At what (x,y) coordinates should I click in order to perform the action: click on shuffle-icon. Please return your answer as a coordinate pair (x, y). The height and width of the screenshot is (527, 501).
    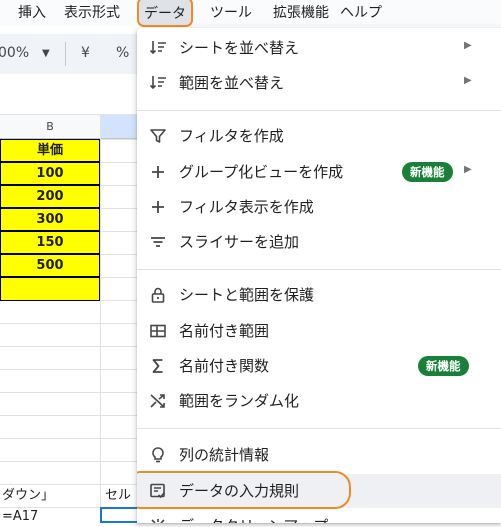
    Looking at the image, I should click on (158, 401).